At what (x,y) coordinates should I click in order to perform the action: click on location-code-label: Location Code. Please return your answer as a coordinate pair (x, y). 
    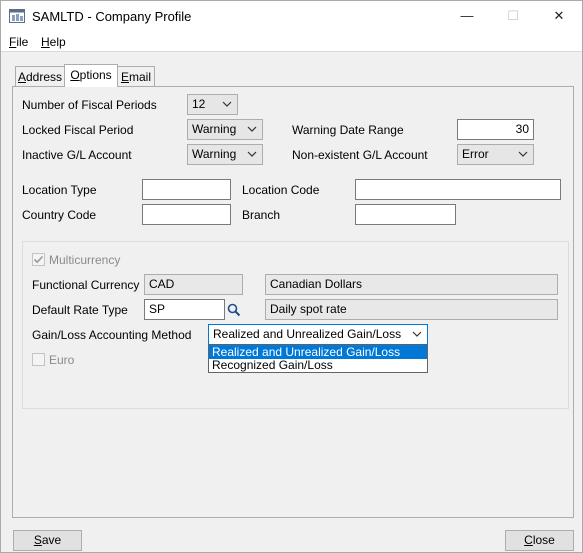
    Looking at the image, I should click on (281, 190).